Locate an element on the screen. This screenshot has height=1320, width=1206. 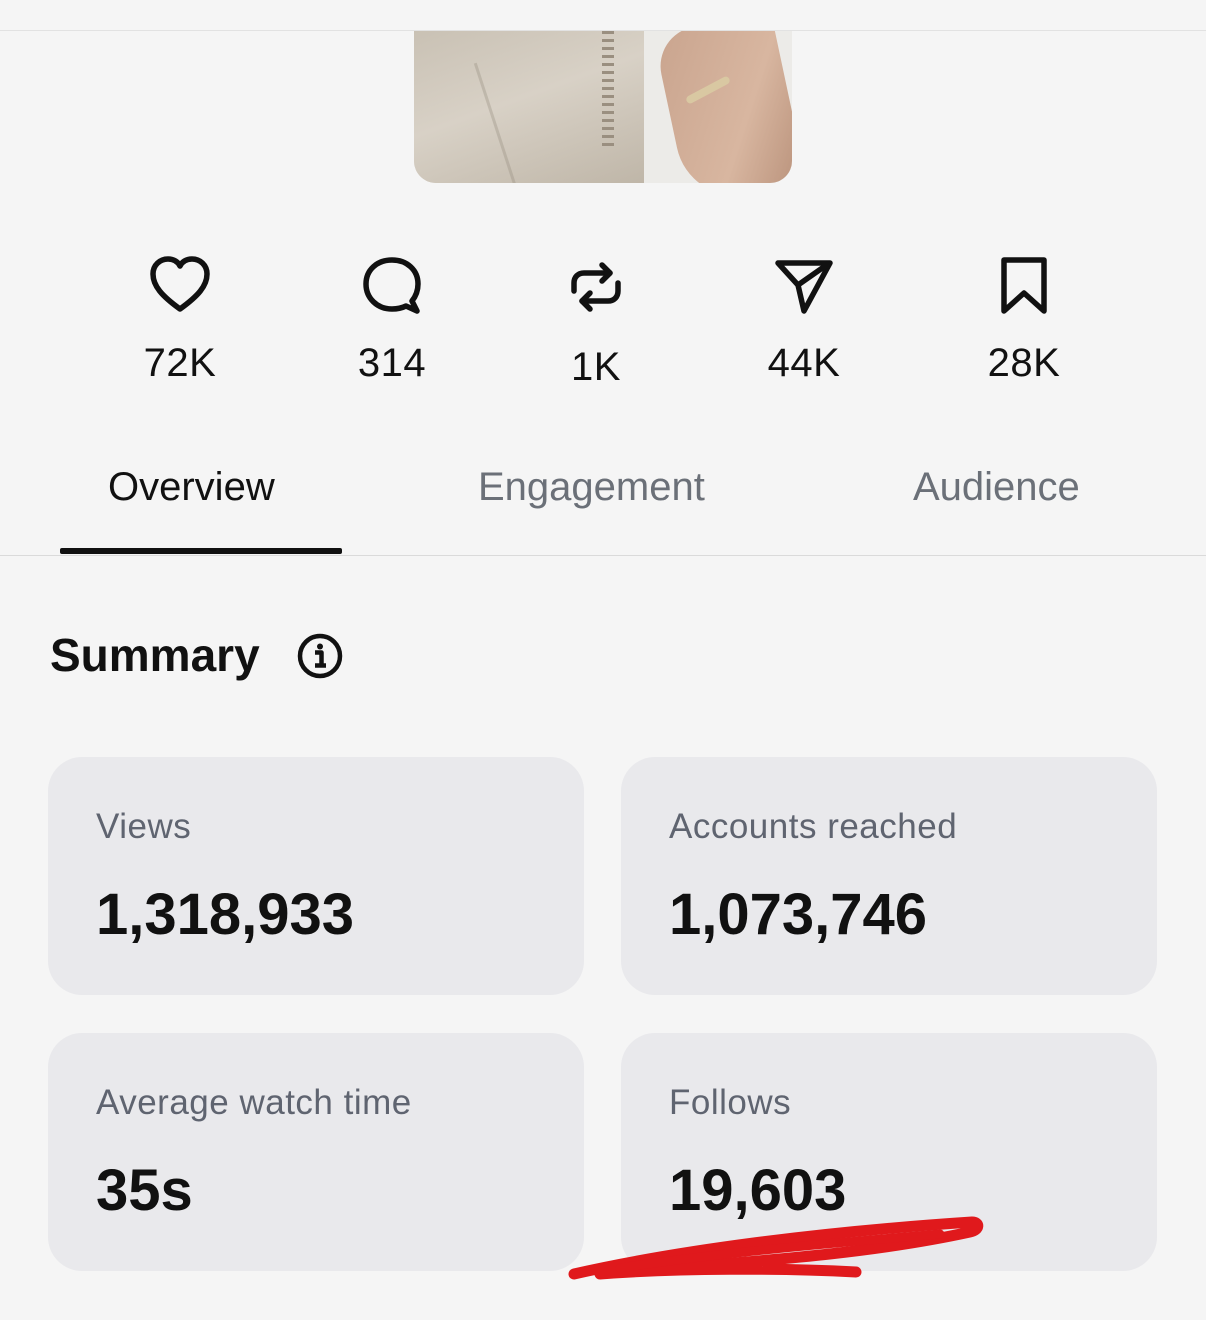
average-watch-time-value: 35s is located at coordinates (144, 1190).